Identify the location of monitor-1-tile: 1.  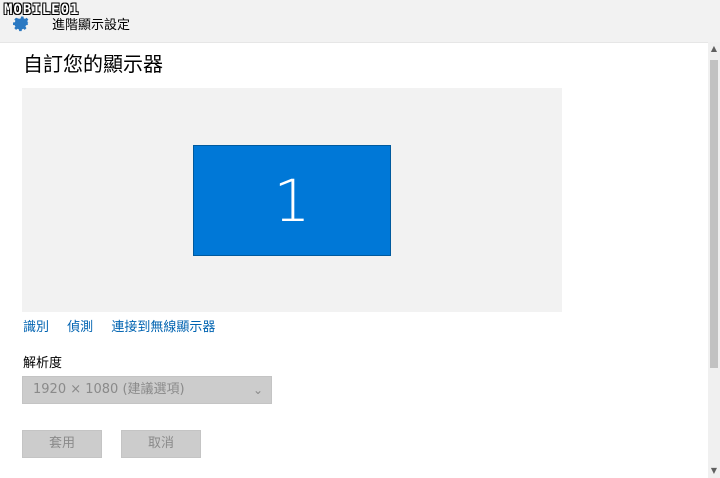
(292, 200).